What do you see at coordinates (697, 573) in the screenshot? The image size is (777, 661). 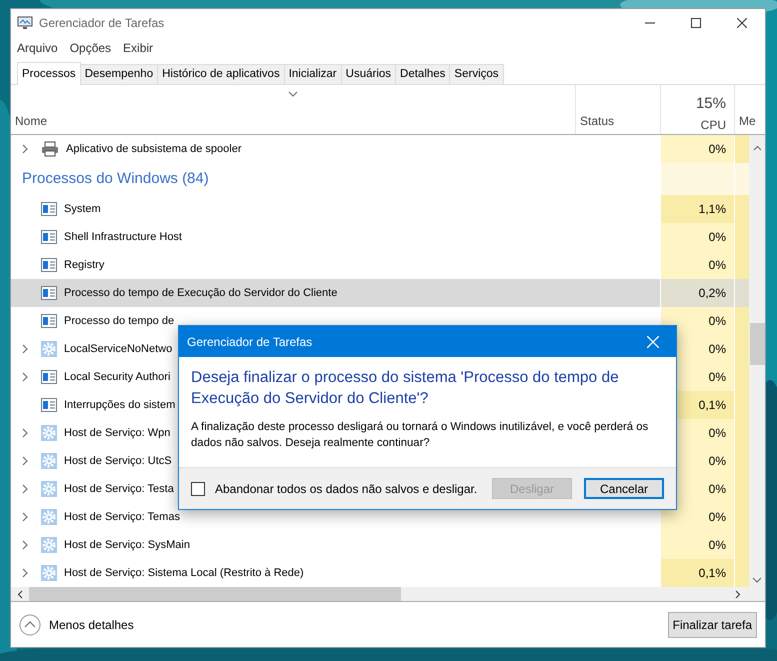 I see `cpu-cell: 0,1%` at bounding box center [697, 573].